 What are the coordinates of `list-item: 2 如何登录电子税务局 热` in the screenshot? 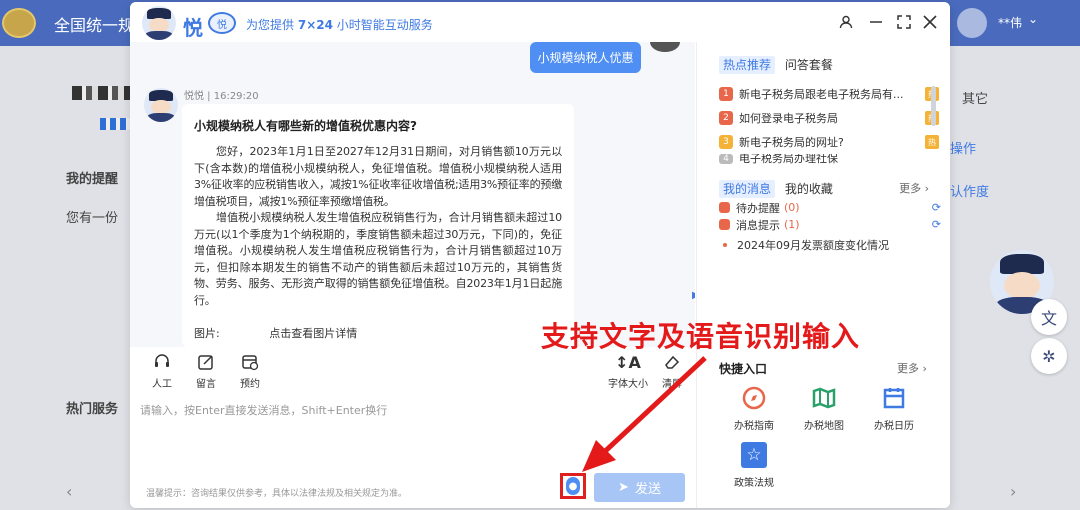 It's located at (829, 118).